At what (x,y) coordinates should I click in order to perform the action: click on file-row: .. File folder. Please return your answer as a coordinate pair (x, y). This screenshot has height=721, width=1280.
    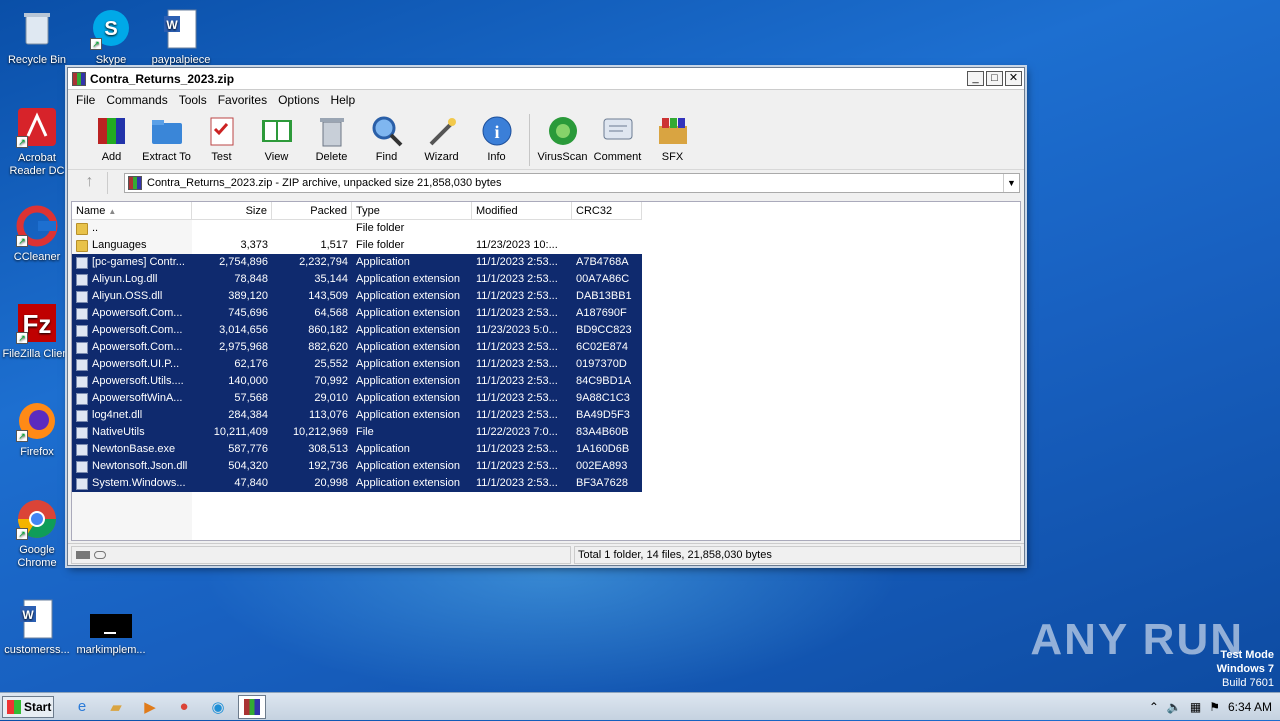
    Looking at the image, I should click on (357, 228).